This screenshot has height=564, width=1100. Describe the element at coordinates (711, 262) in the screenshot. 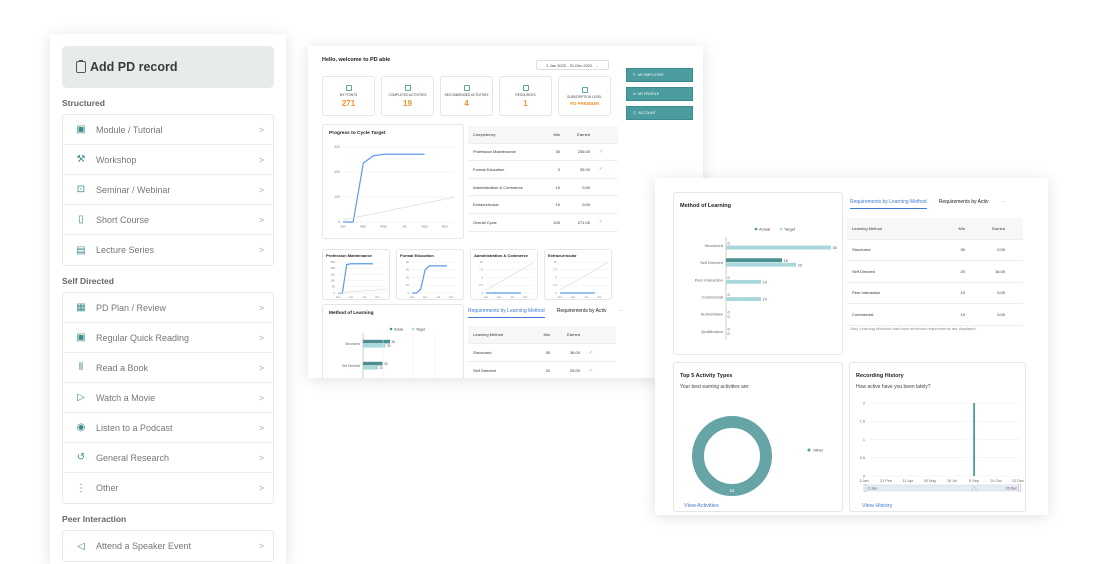

I see `category-label: Self Directed` at that location.